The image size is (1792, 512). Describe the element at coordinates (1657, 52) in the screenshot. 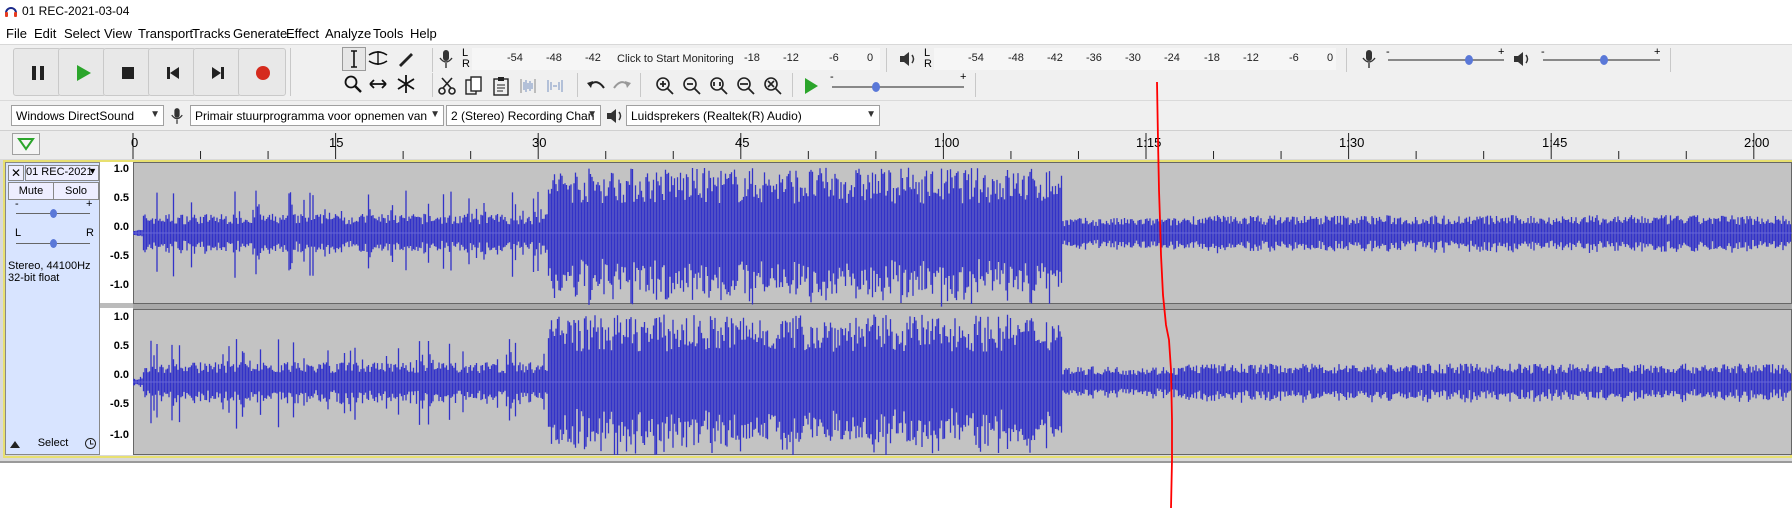

I see `slider-plus-label: +` at that location.